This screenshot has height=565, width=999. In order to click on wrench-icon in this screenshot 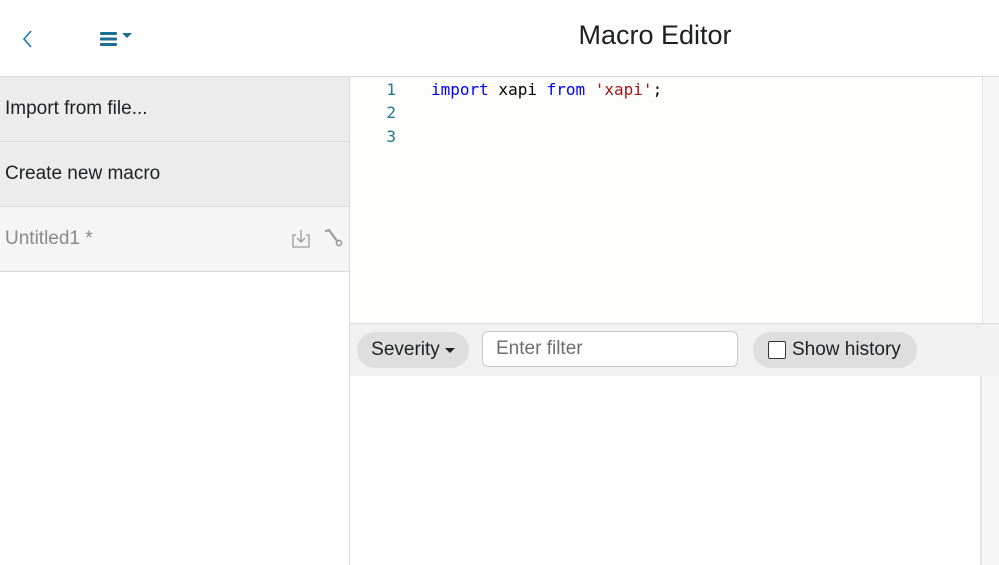, I will do `click(333, 238)`.